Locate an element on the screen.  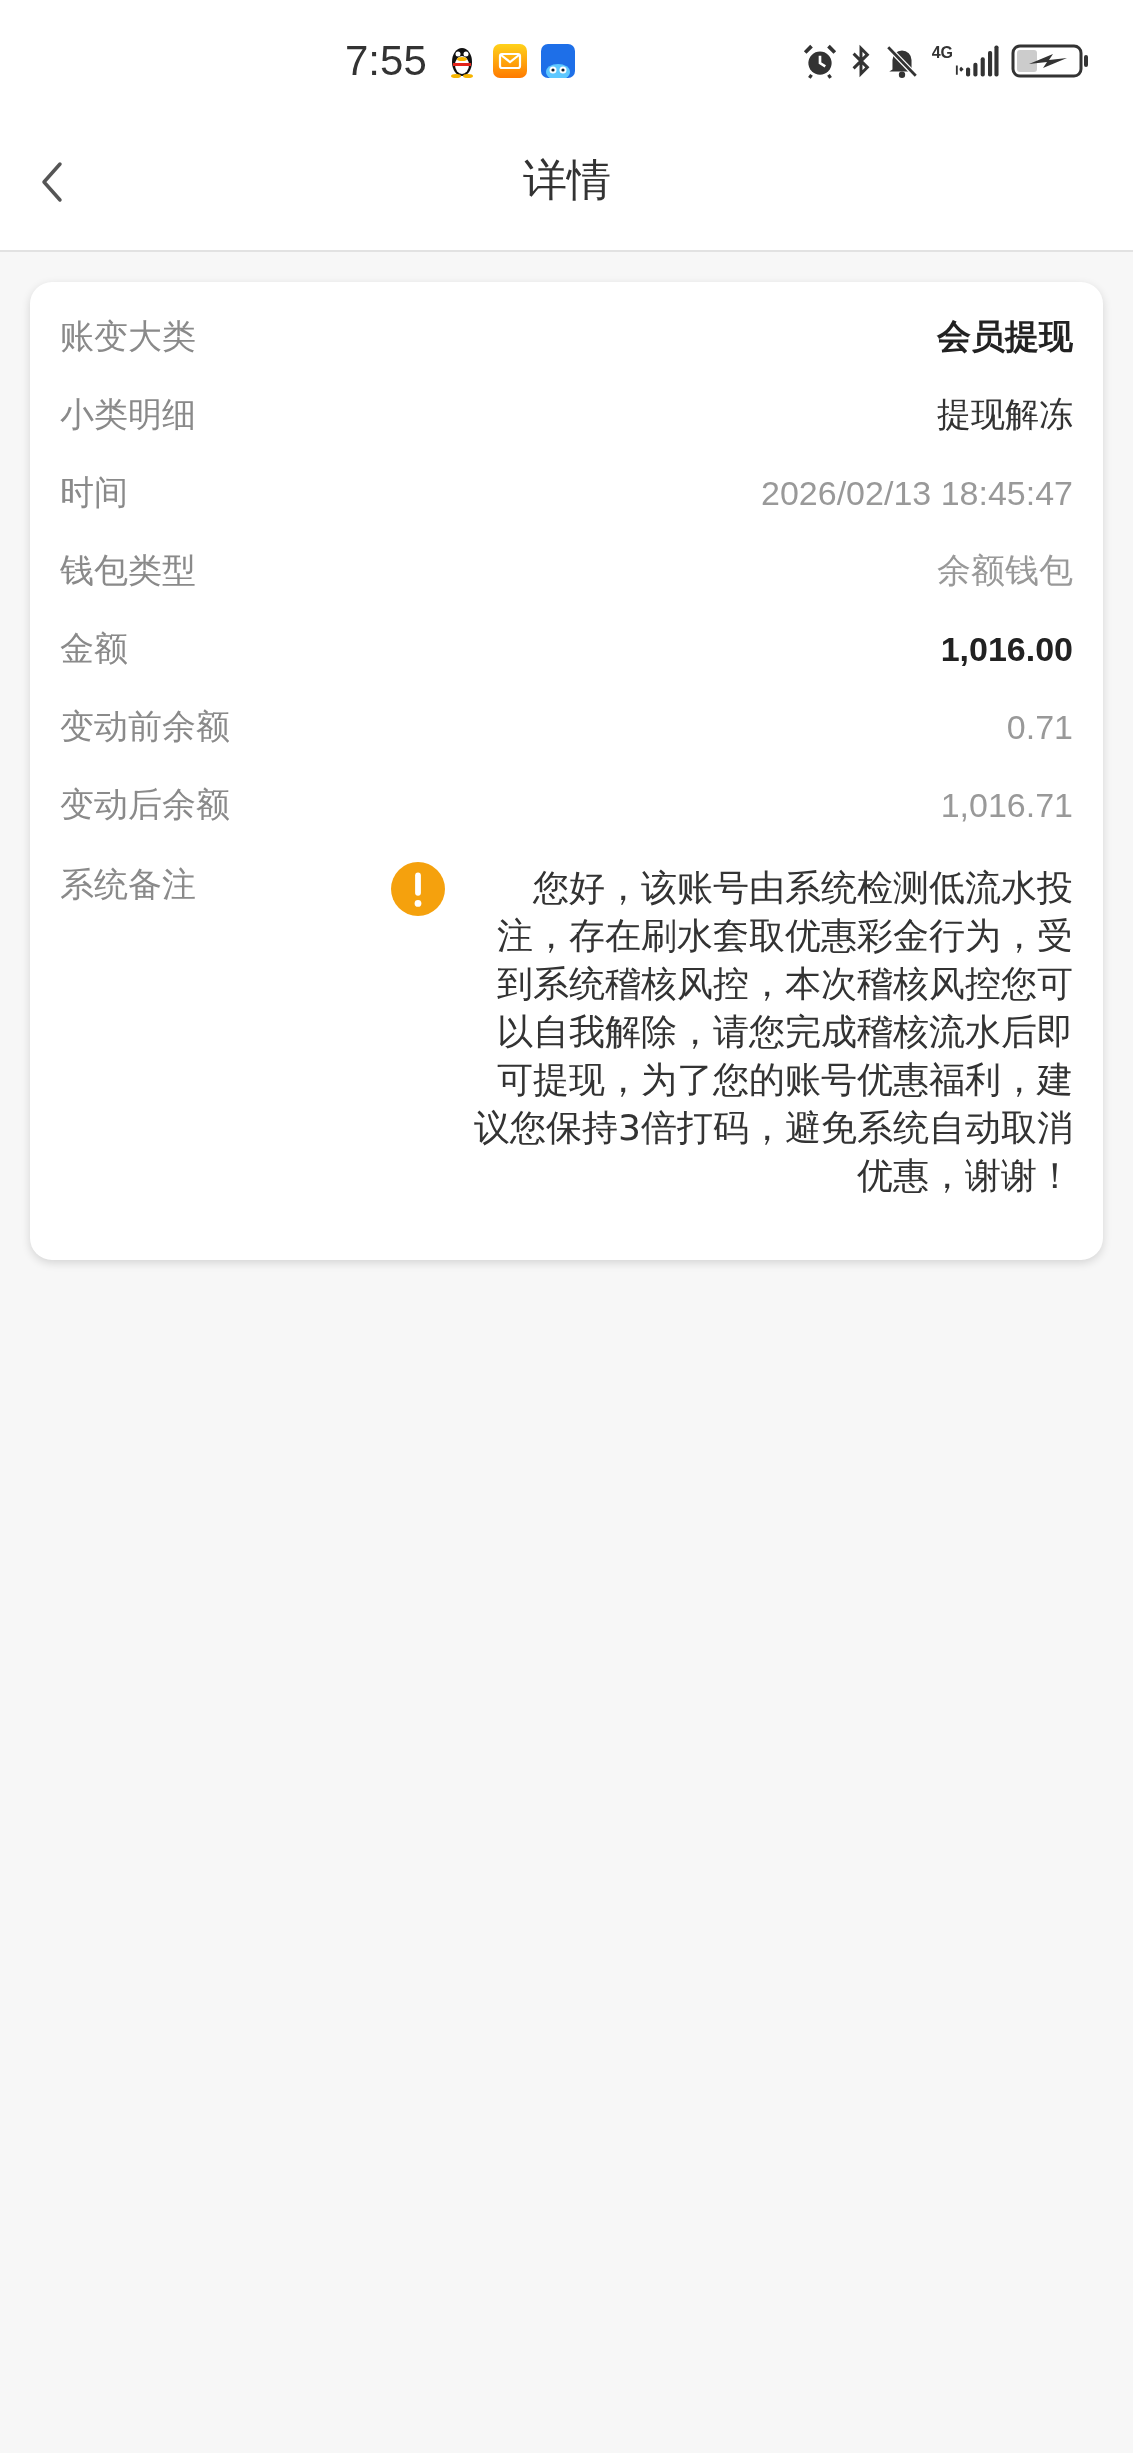
alarm-icon is located at coordinates (819, 61).